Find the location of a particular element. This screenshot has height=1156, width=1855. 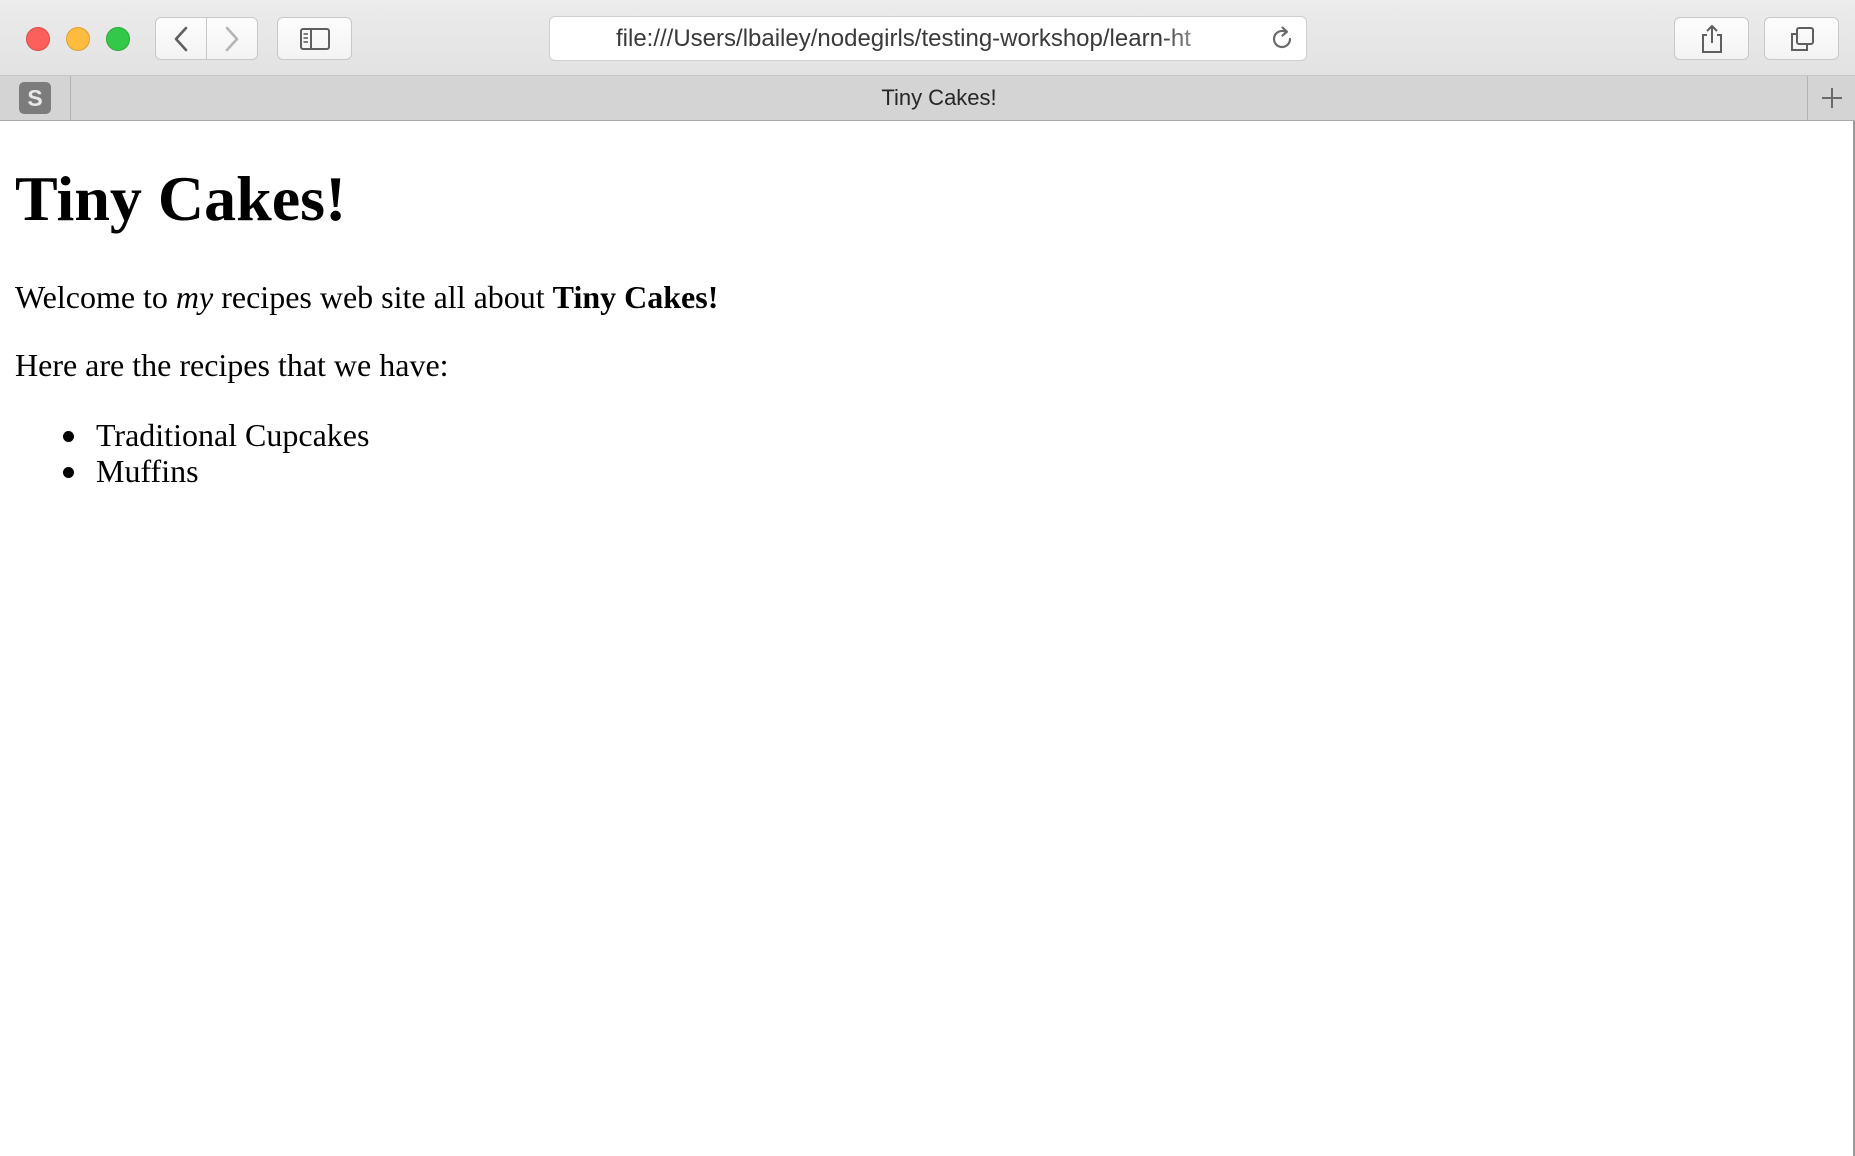

tab-title: Tiny Cakes! is located at coordinates (939, 97).